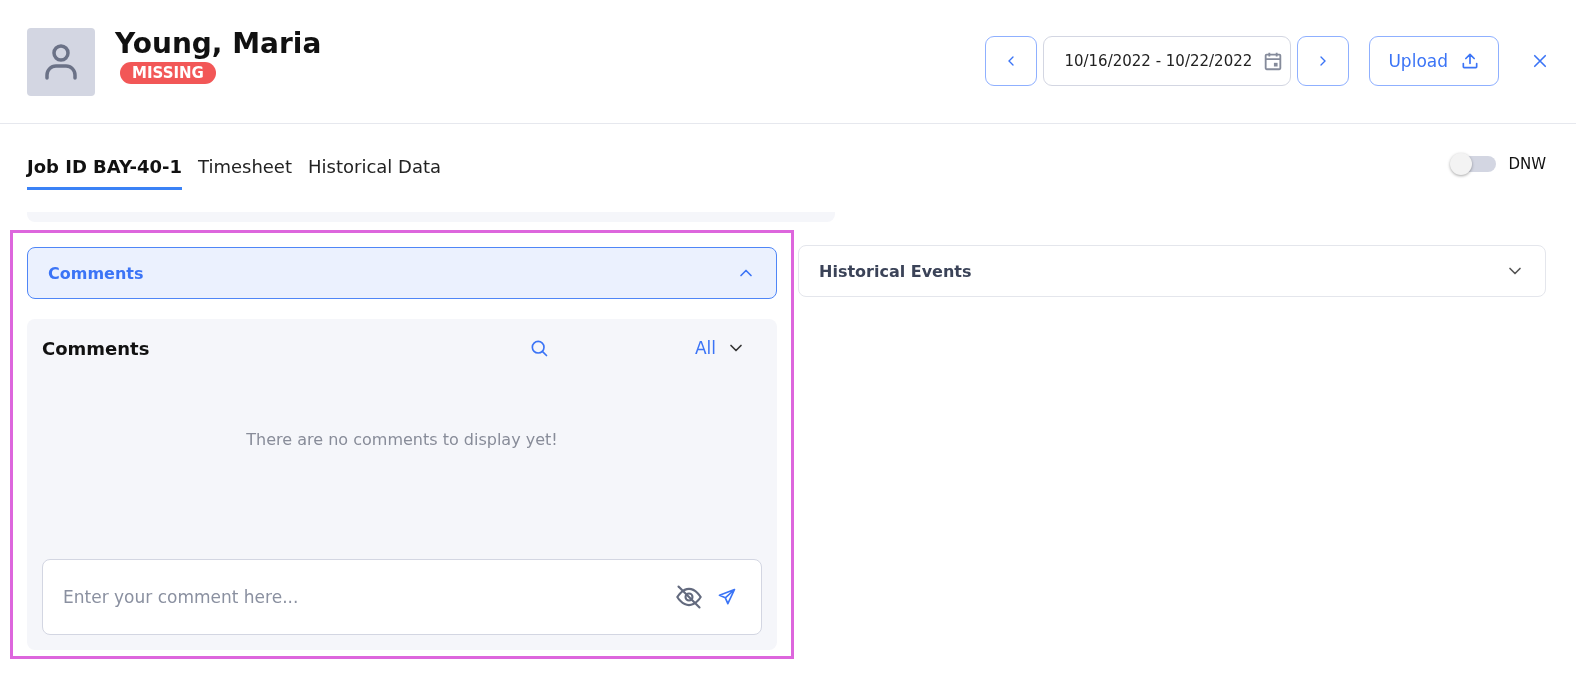 This screenshot has width=1576, height=676. What do you see at coordinates (244, 172) in the screenshot?
I see `tab: Timesheet` at bounding box center [244, 172].